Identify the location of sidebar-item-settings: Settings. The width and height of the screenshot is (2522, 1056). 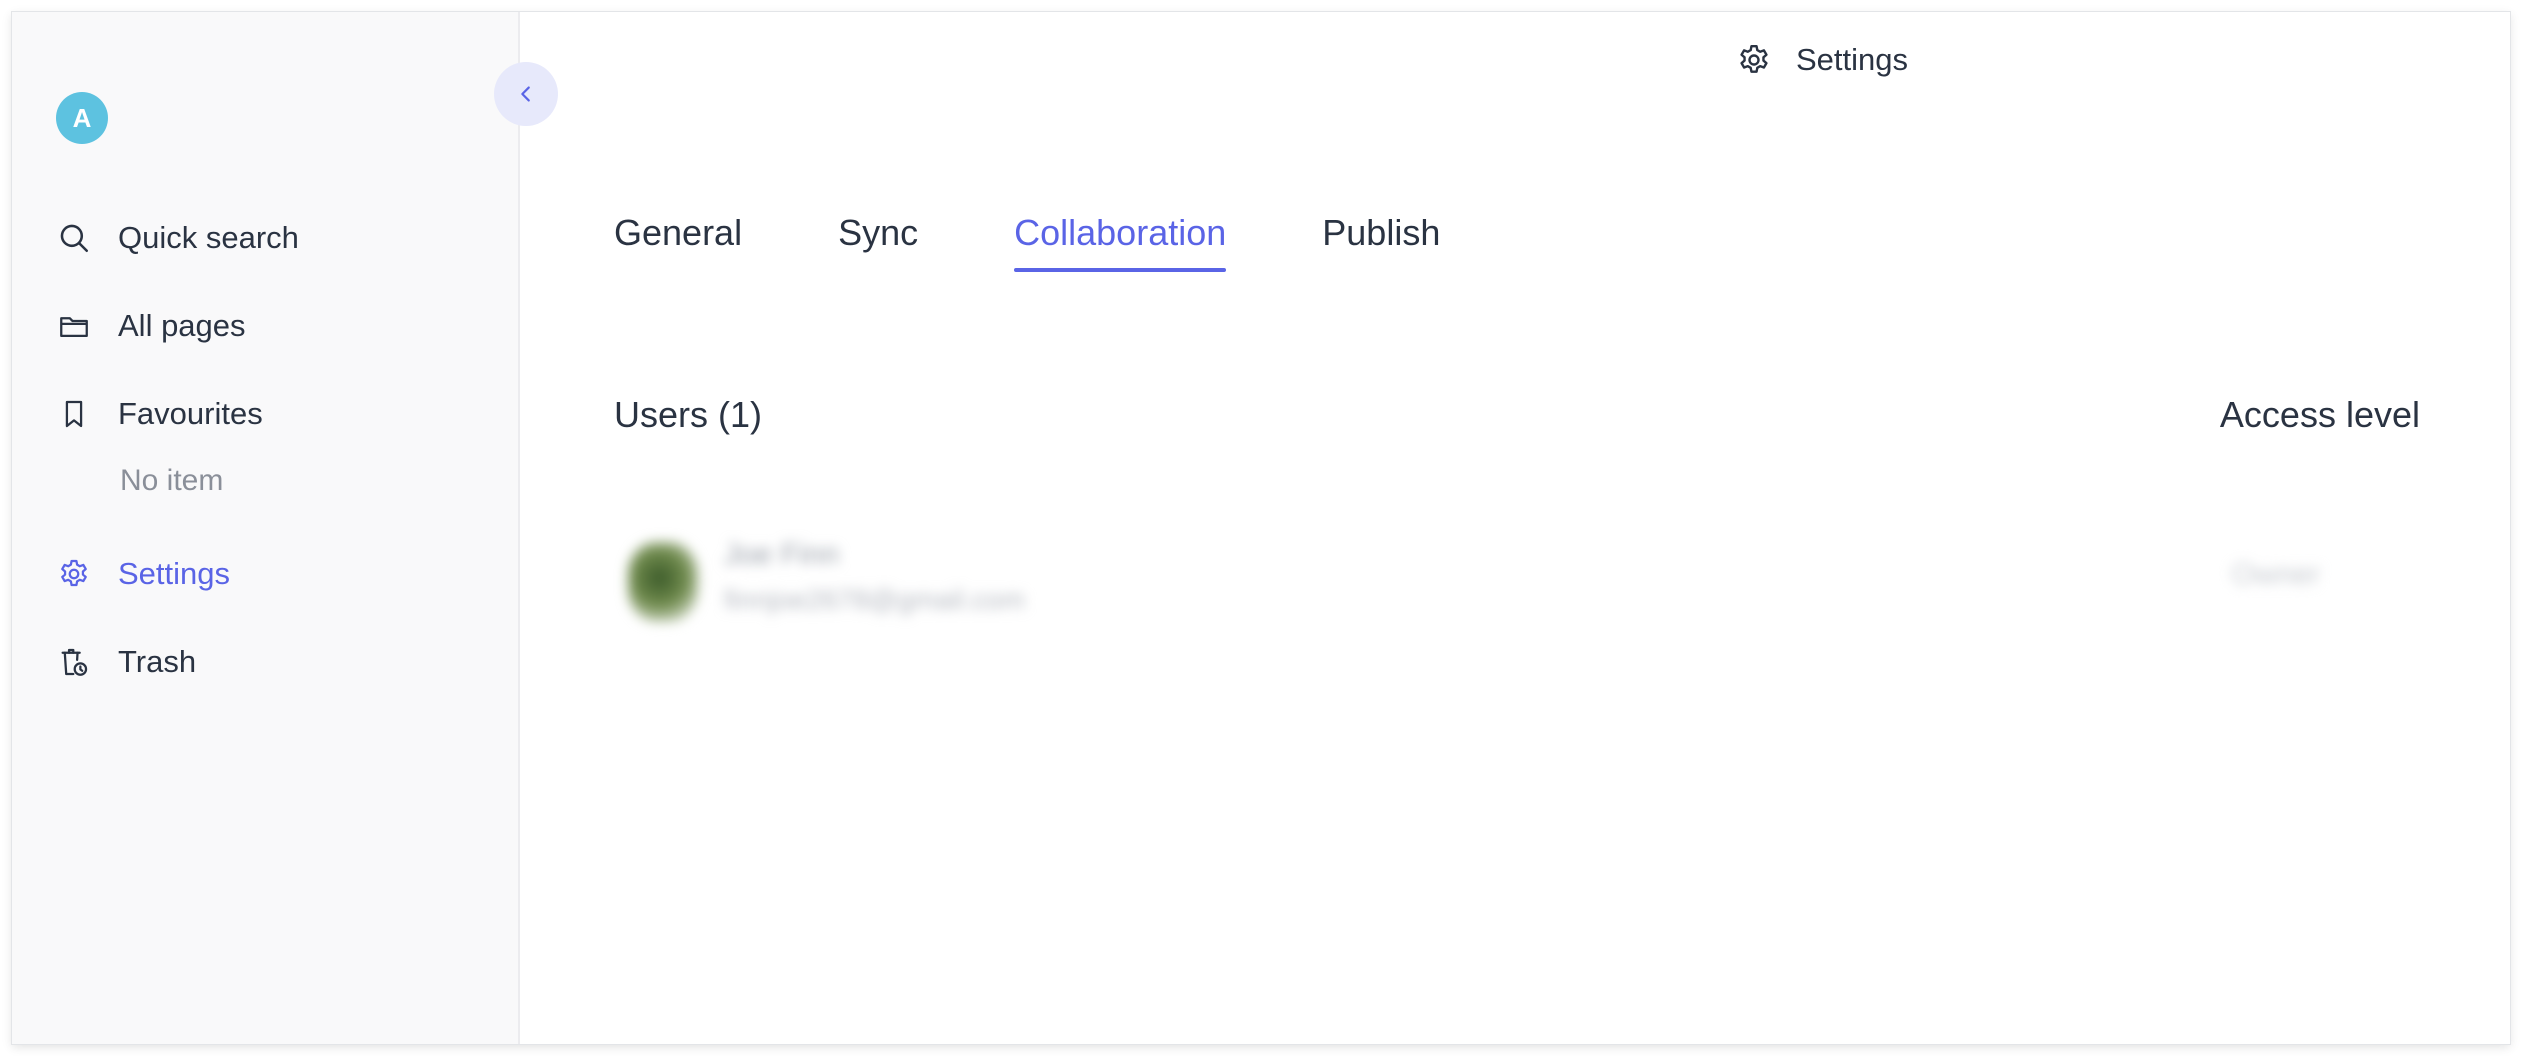
(274, 574).